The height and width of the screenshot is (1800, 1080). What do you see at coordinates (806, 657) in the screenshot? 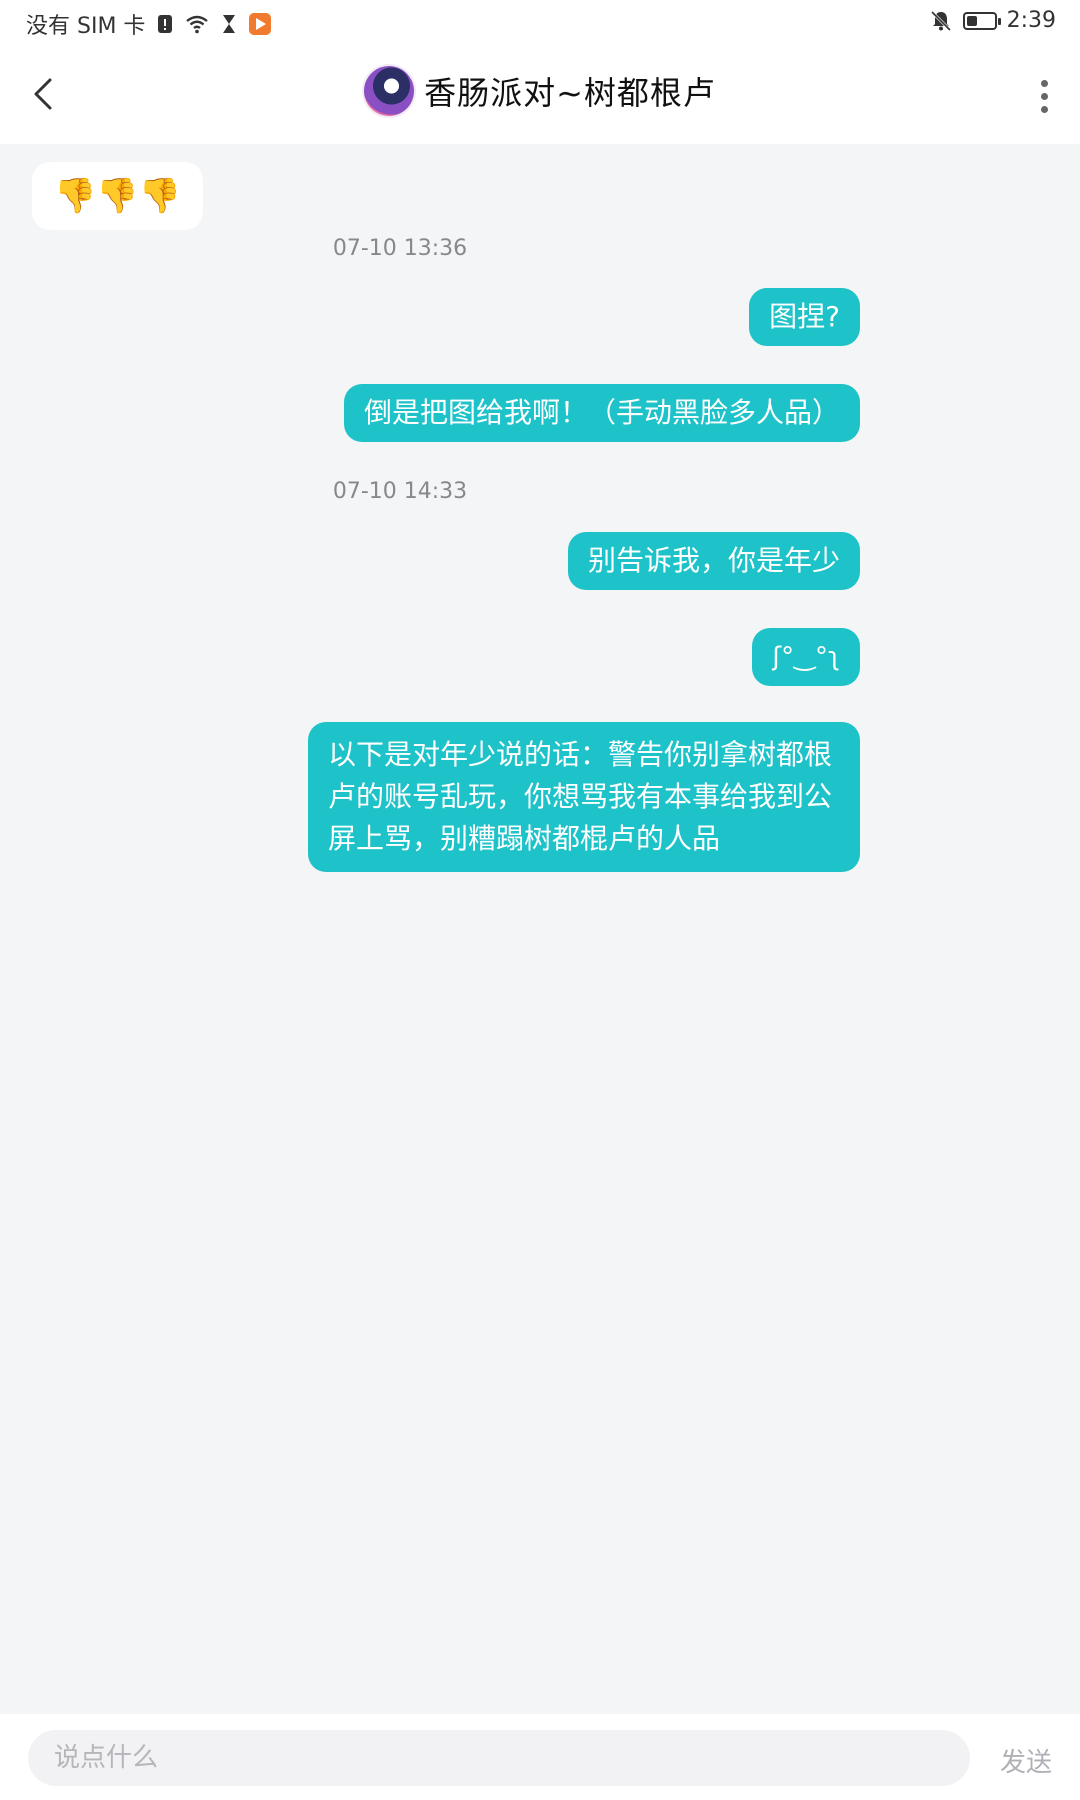
I see `outgoing-message: ʃ°‿°ʅ` at bounding box center [806, 657].